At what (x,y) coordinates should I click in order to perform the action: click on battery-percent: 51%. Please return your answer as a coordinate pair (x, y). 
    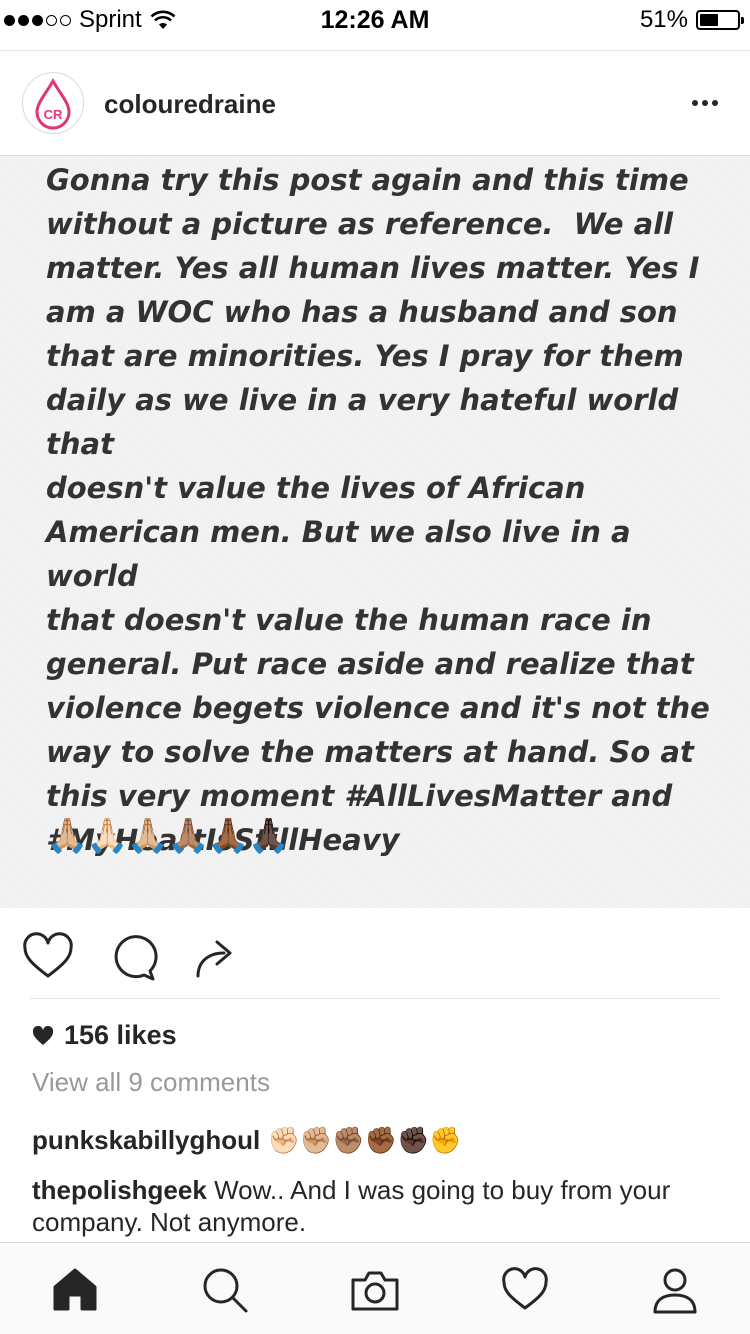
    Looking at the image, I should click on (663, 19).